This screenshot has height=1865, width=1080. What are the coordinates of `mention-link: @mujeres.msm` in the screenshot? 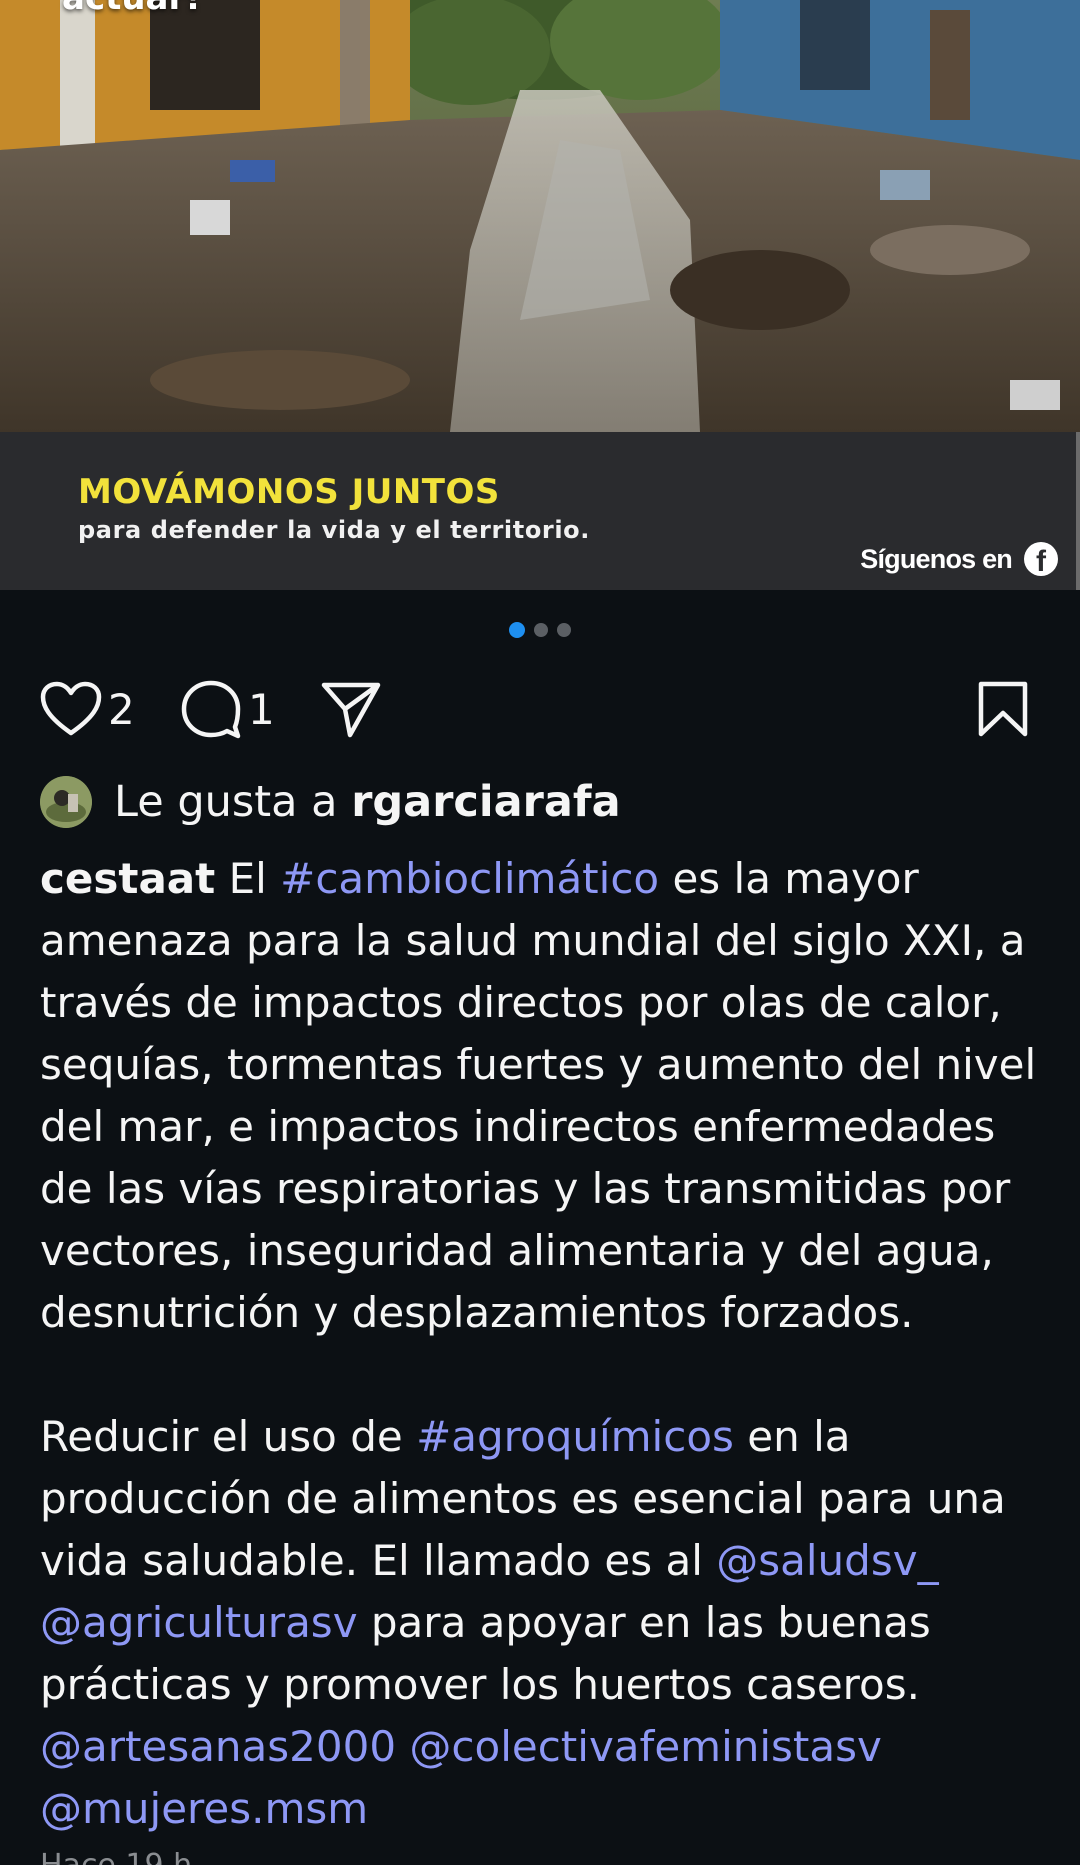 It's located at (204, 1808).